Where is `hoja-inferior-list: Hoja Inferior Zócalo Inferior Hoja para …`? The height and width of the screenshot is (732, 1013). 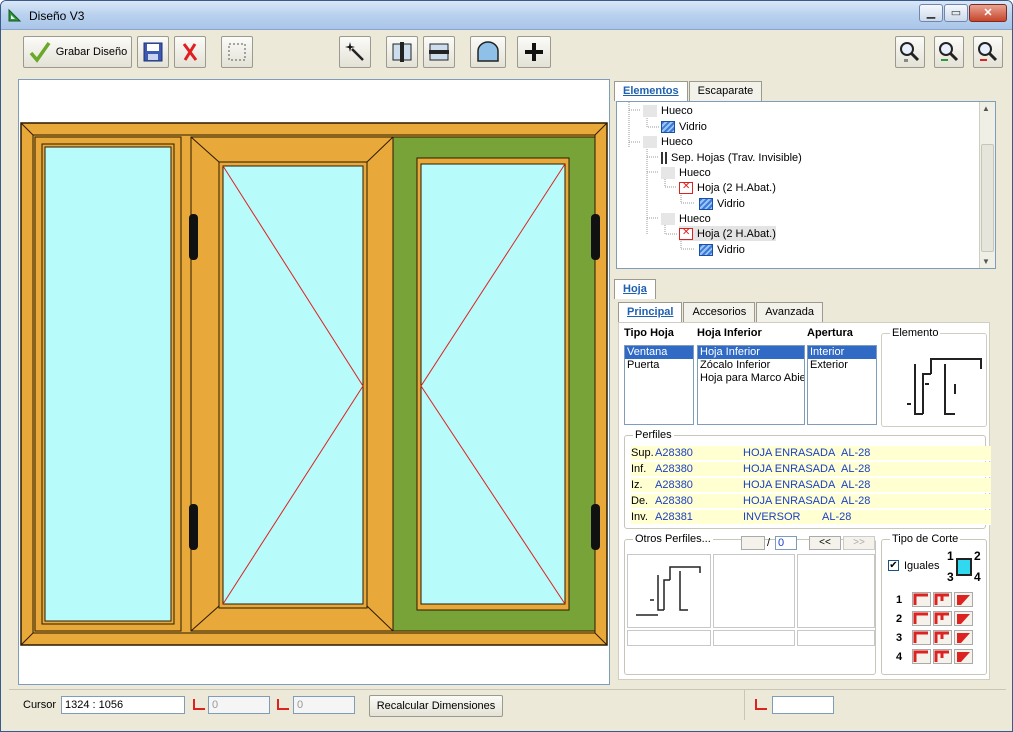 hoja-inferior-list: Hoja Inferior Zócalo Inferior Hoja para … is located at coordinates (751, 385).